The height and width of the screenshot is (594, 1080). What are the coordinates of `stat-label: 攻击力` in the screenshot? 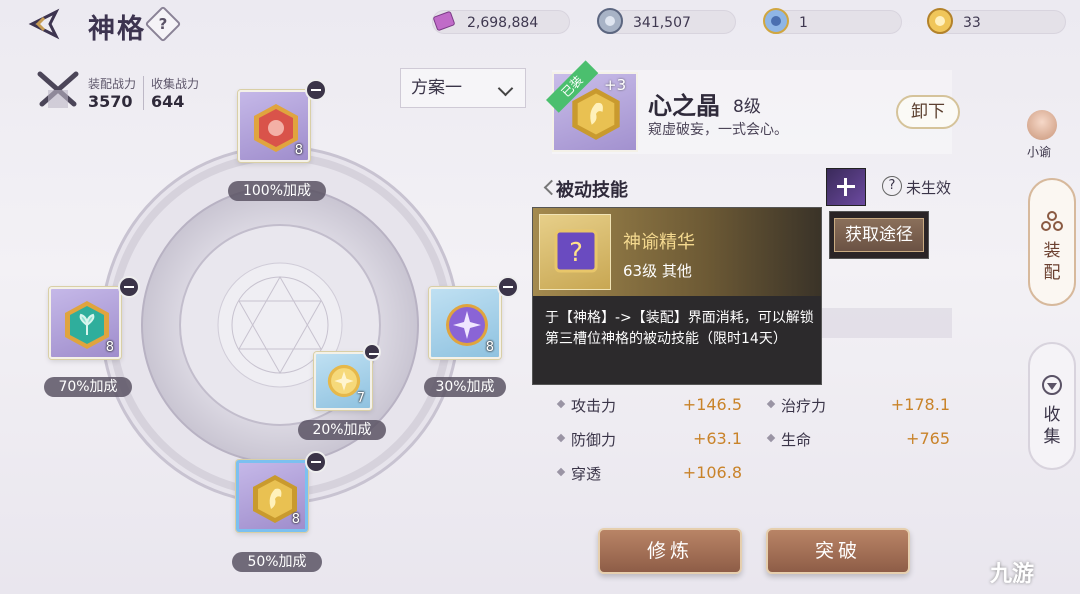 It's located at (594, 406).